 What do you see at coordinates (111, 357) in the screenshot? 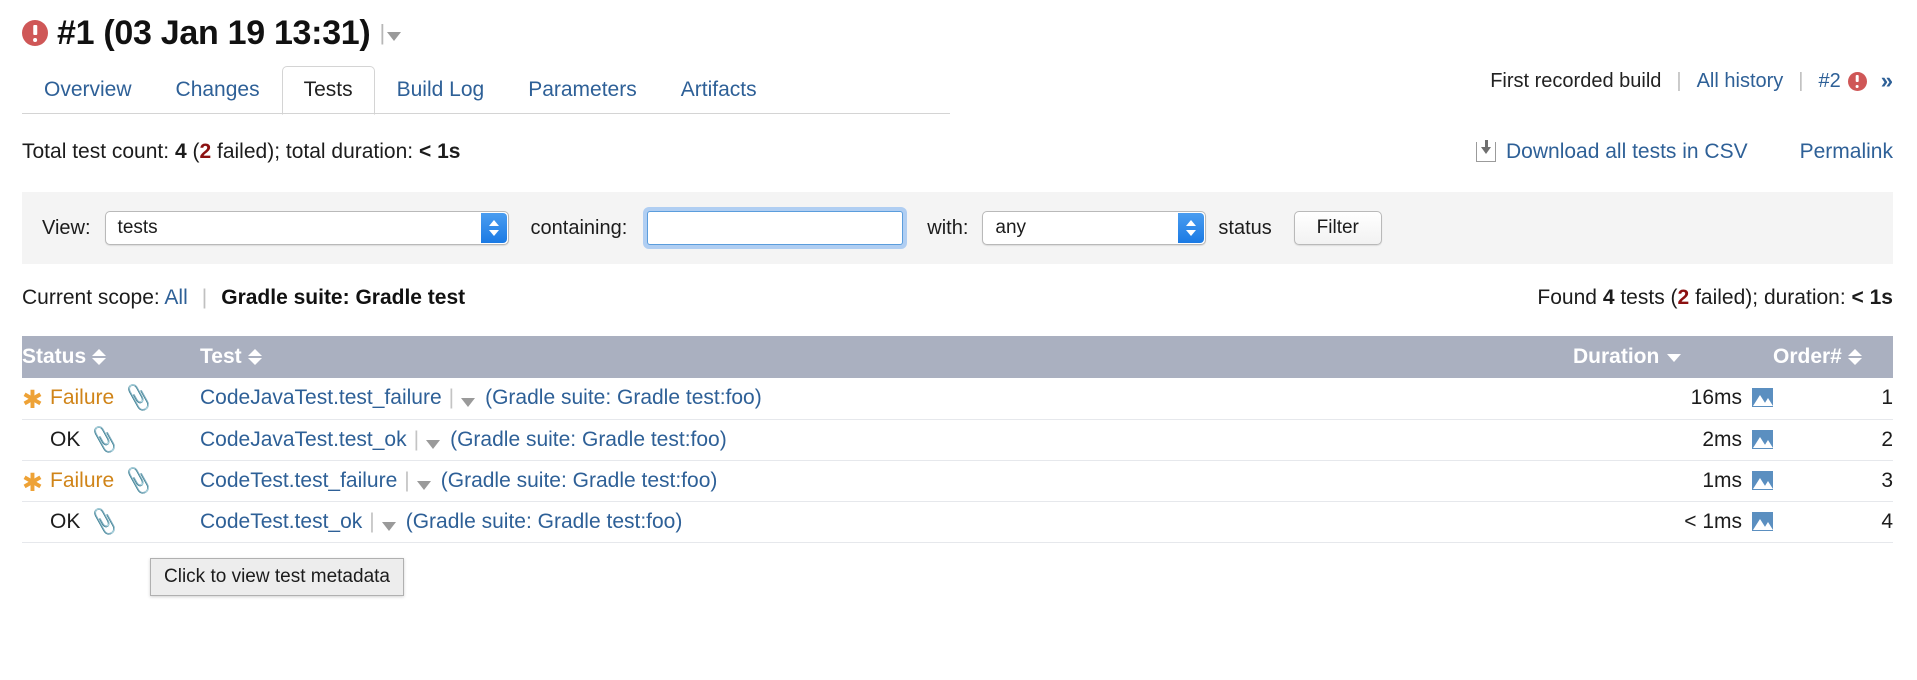
I see `column-header-status: Status` at bounding box center [111, 357].